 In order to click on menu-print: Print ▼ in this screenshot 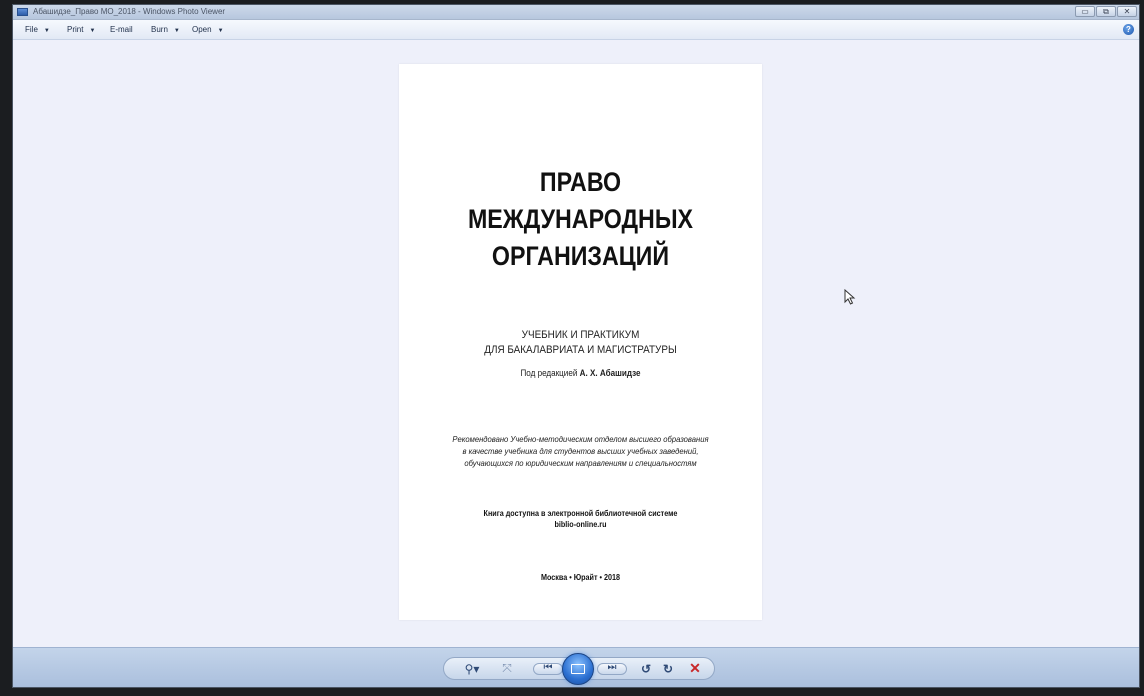, I will do `click(81, 30)`.